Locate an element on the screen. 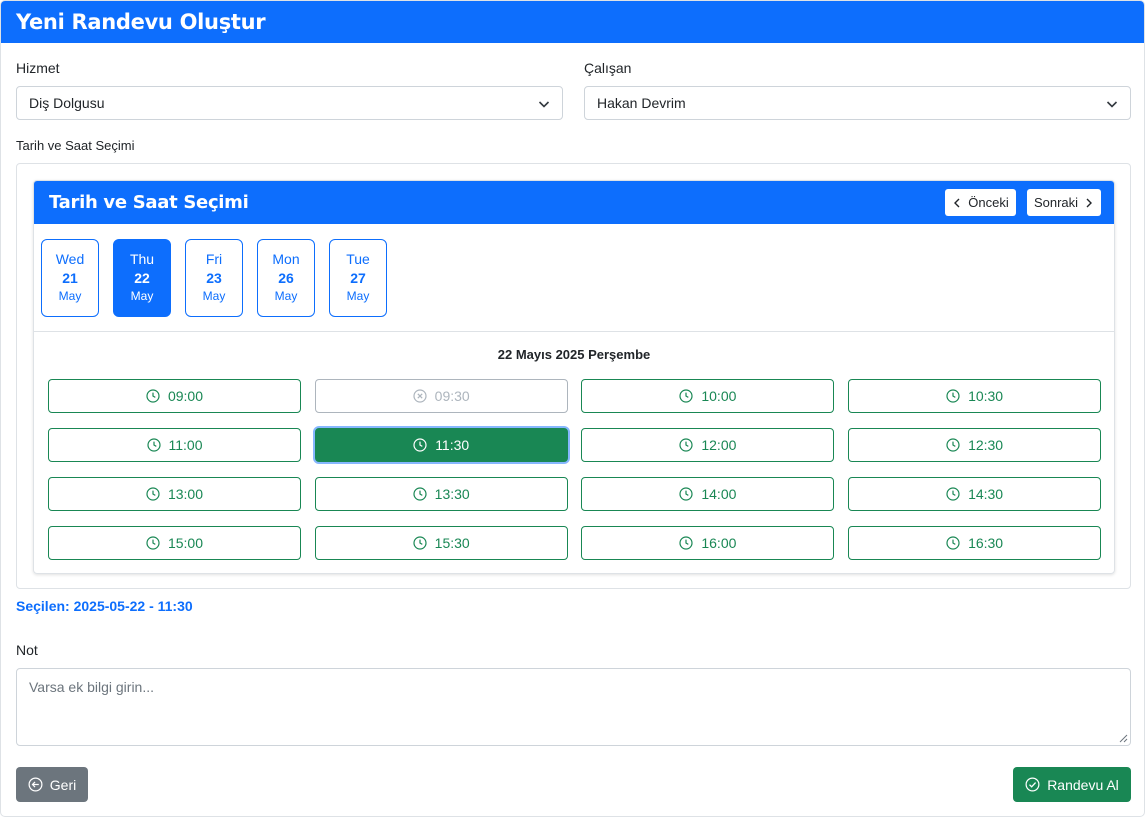 This screenshot has width=1145, height=817. time-slot-label: 12:00 is located at coordinates (719, 445).